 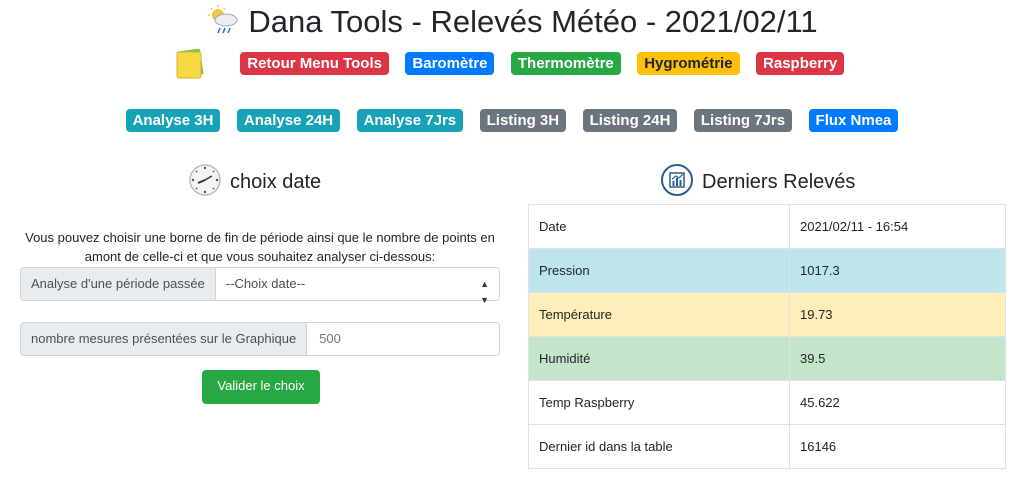 I want to click on choix-date-heading: choix date, so click(x=254, y=180).